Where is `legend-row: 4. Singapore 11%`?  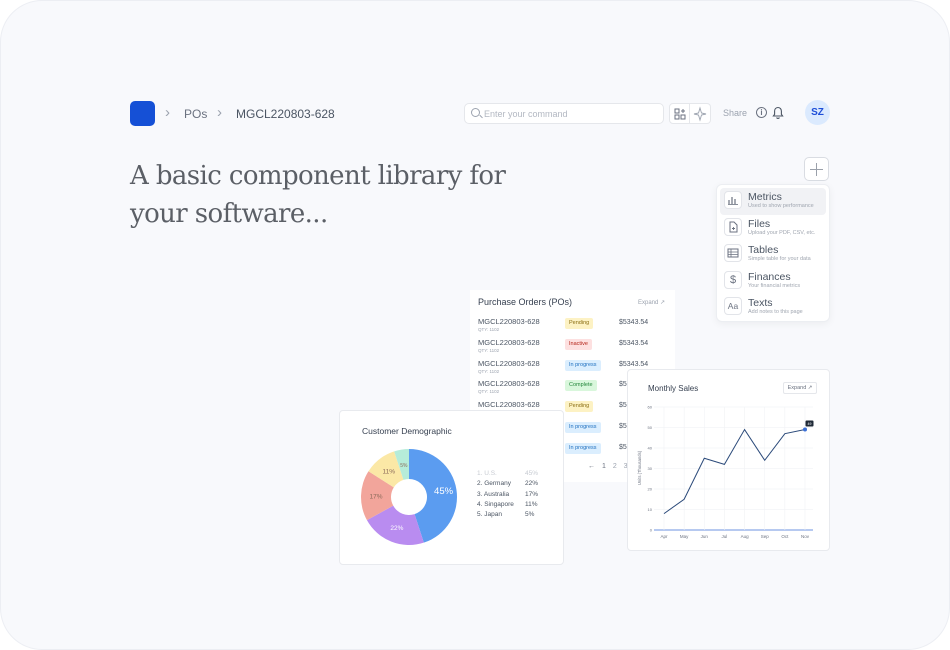
legend-row: 4. Singapore 11% is located at coordinates (517, 506).